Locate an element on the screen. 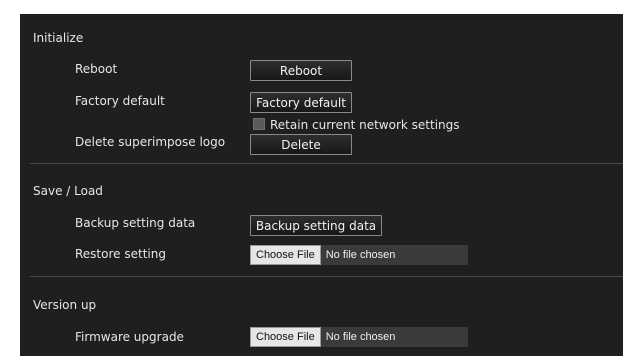 This screenshot has height=356, width=623. section-title-initialize: Initialize is located at coordinates (58, 38).